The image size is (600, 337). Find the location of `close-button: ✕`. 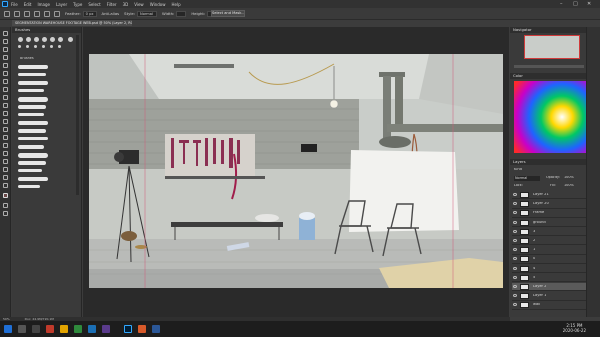

close-button: ✕ is located at coordinates (589, 4).